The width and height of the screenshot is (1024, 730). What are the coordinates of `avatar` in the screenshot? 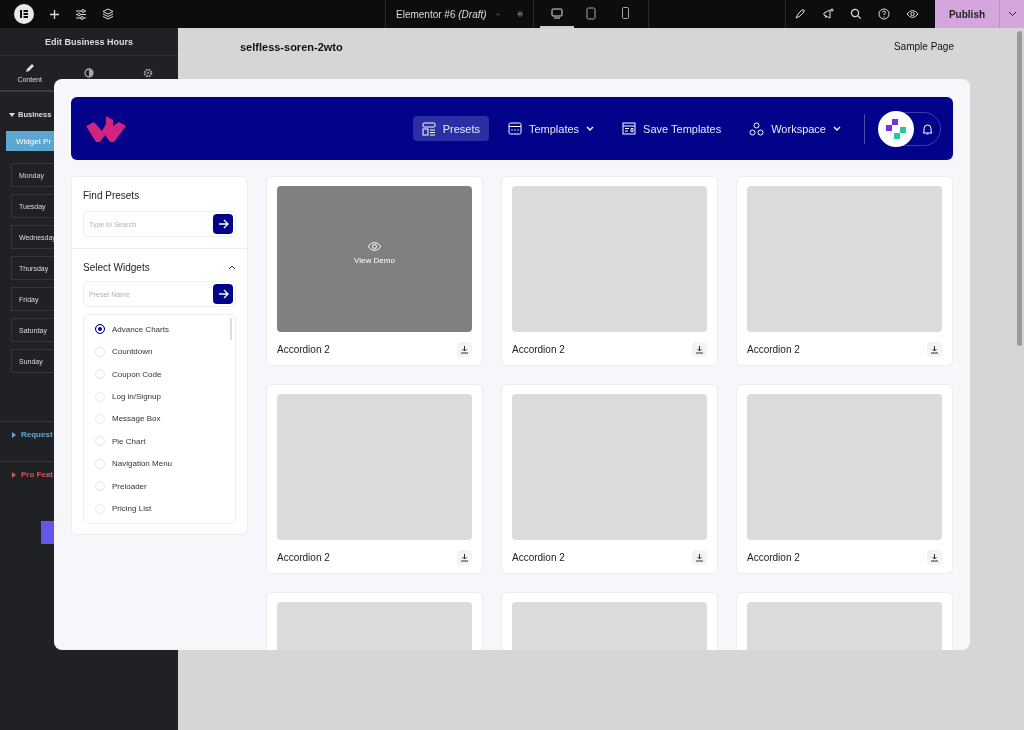 It's located at (896, 128).